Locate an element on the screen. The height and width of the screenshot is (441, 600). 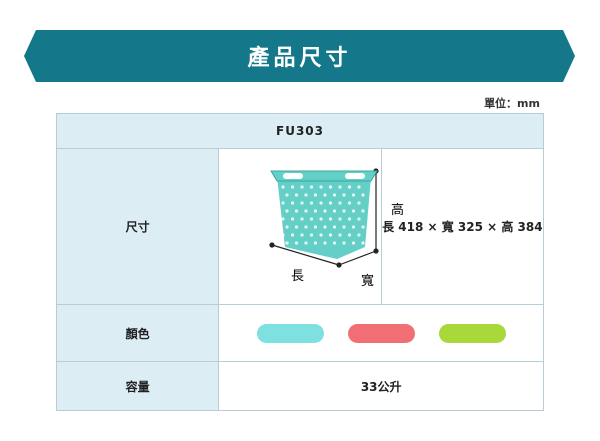
capacity-value: 33公升 is located at coordinates (381, 386).